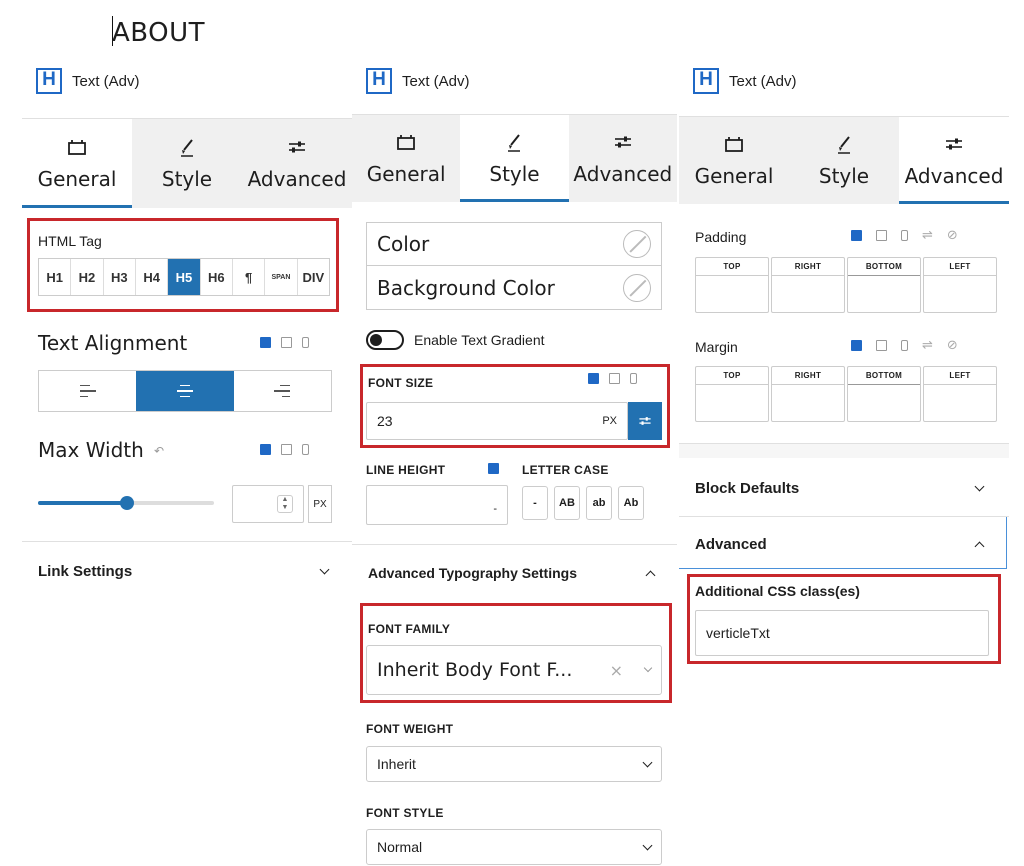  What do you see at coordinates (437, 505) in the screenshot?
I see `line-height-input: -` at bounding box center [437, 505].